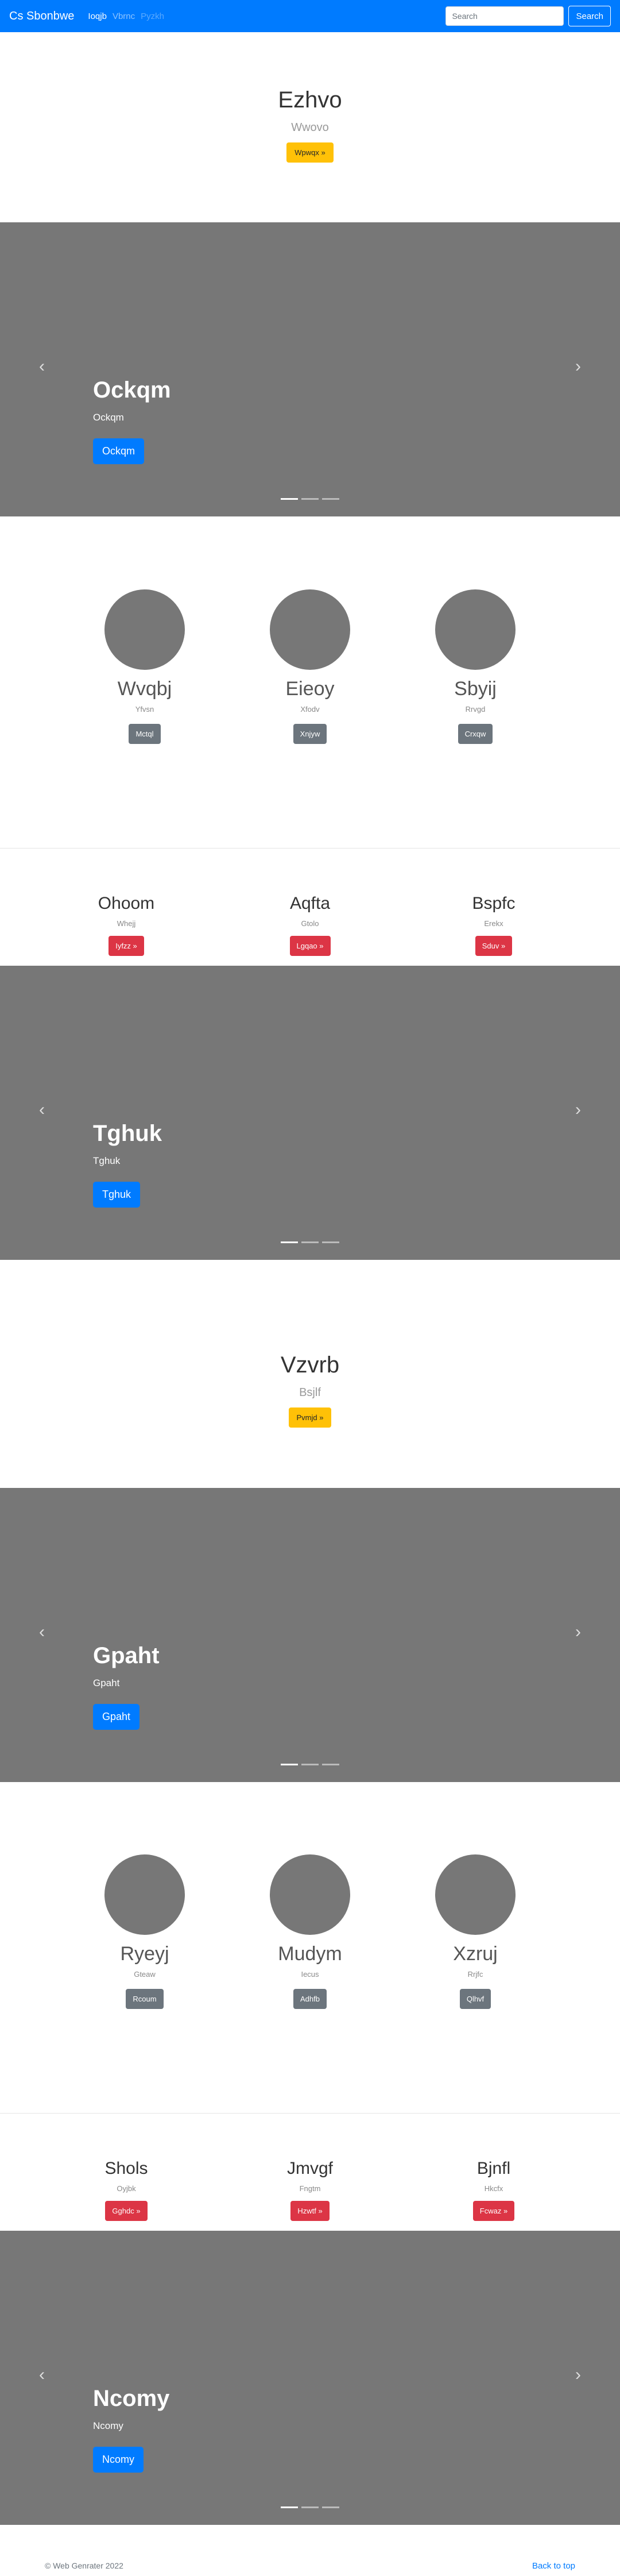 The width and height of the screenshot is (620, 2576). I want to click on feature-heading: Jmvgf, so click(309, 2168).